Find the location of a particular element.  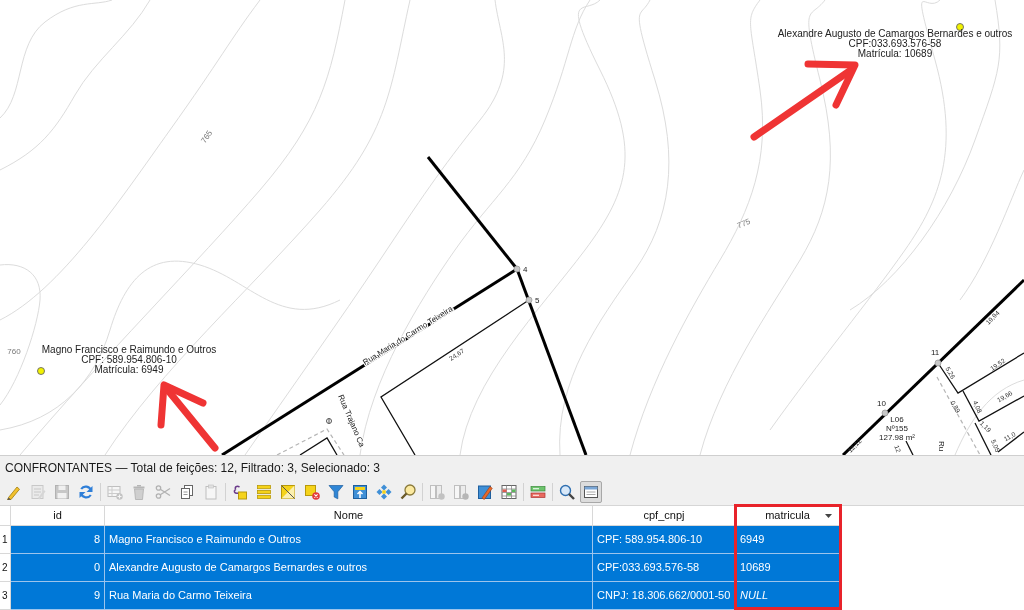

table-row: 2 0 Alexandre Augusto de Camargos Bernardes e outros CPF:033.693.576-58 10689 is located at coordinates (420, 568).